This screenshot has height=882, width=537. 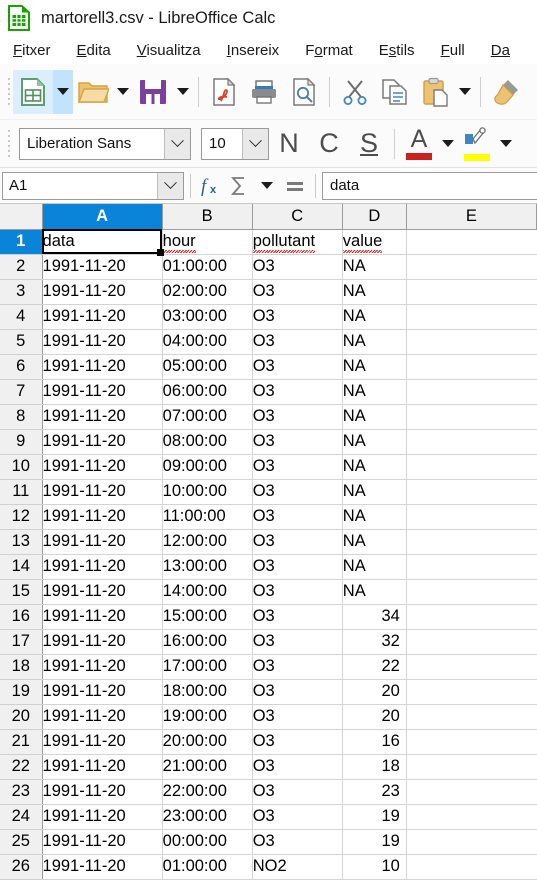 I want to click on cell-E9, so click(x=471, y=442).